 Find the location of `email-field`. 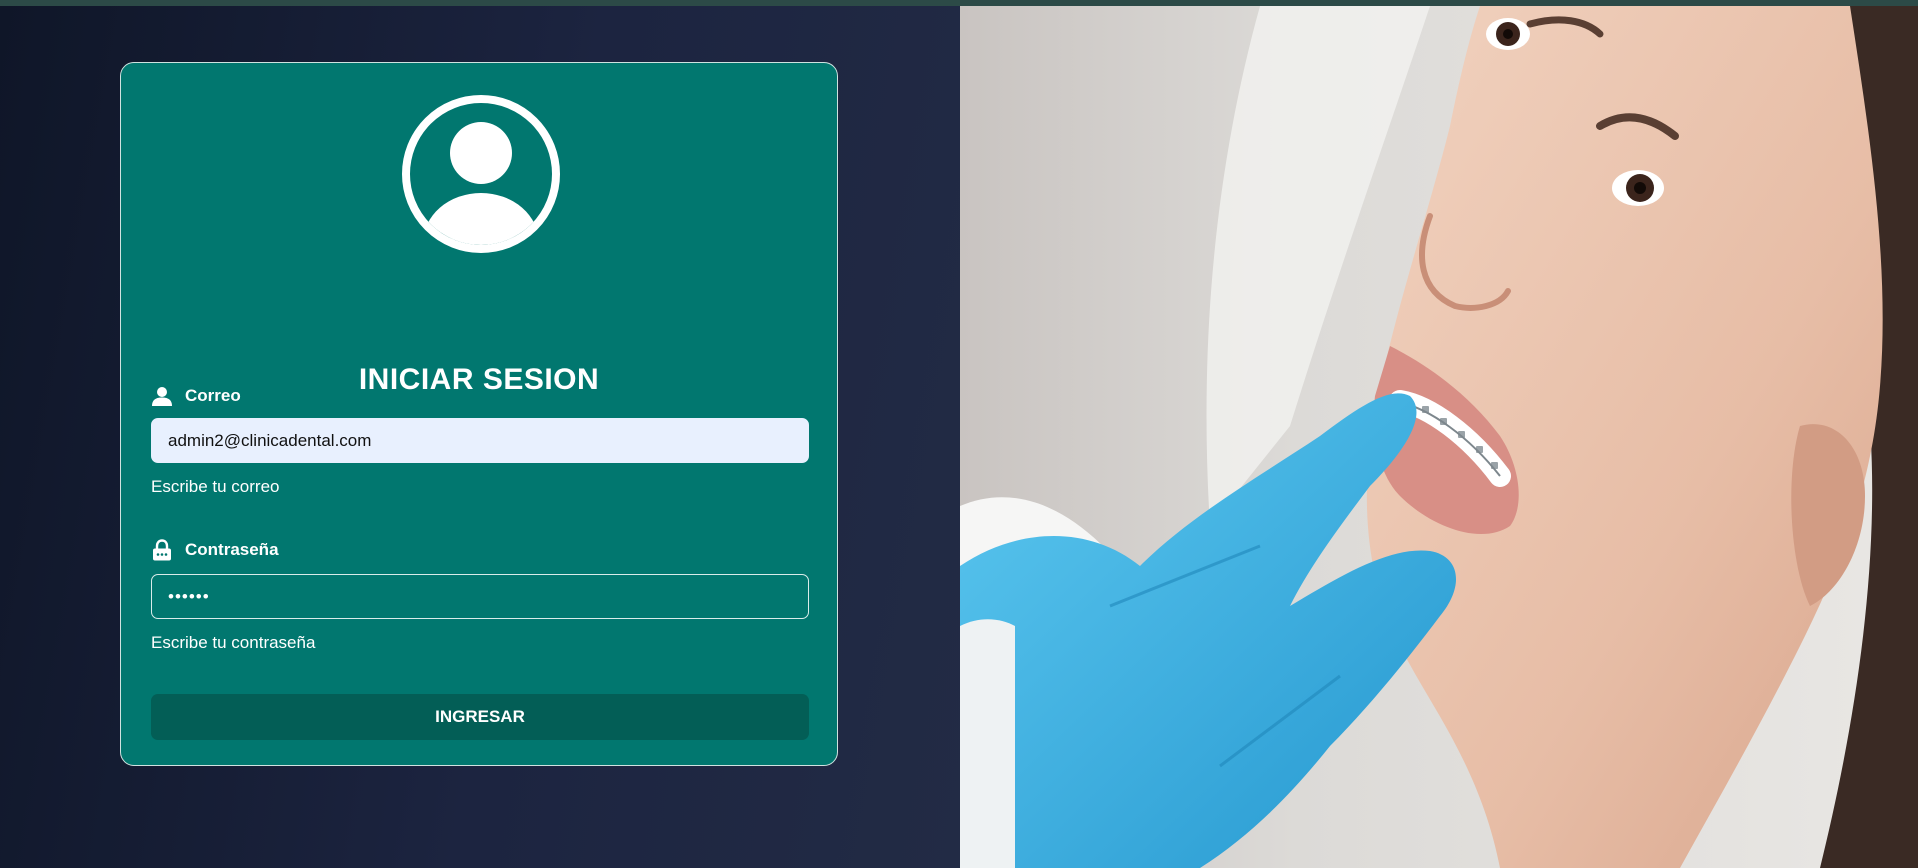

email-field is located at coordinates (480, 440).